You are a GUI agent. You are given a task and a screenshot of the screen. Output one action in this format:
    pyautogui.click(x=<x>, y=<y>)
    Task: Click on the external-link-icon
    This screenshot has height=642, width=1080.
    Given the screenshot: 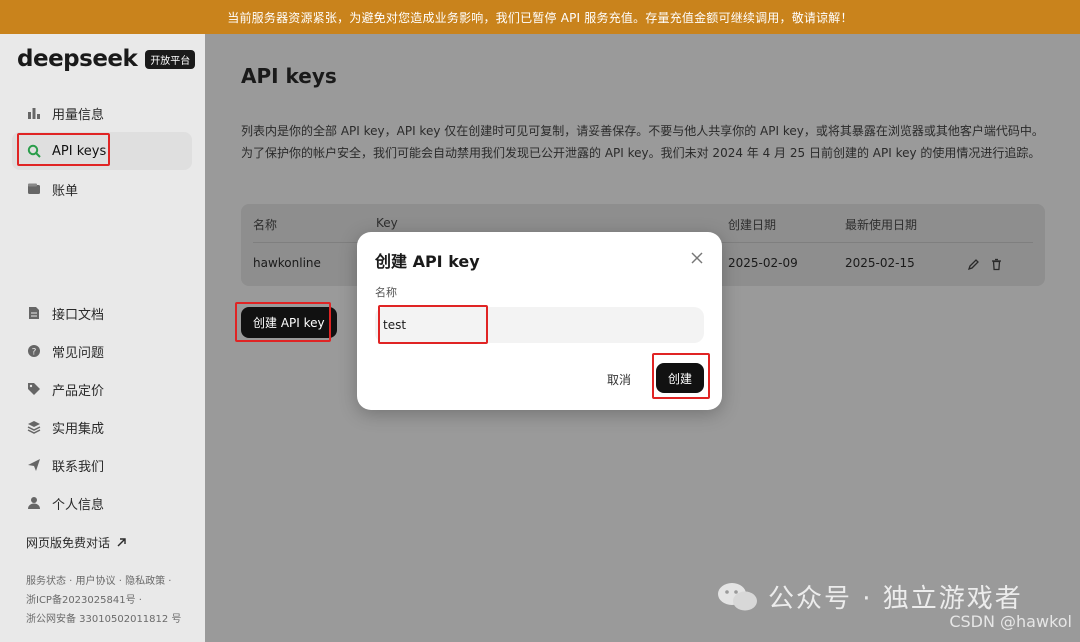 What is the action you would take?
    pyautogui.click(x=121, y=542)
    